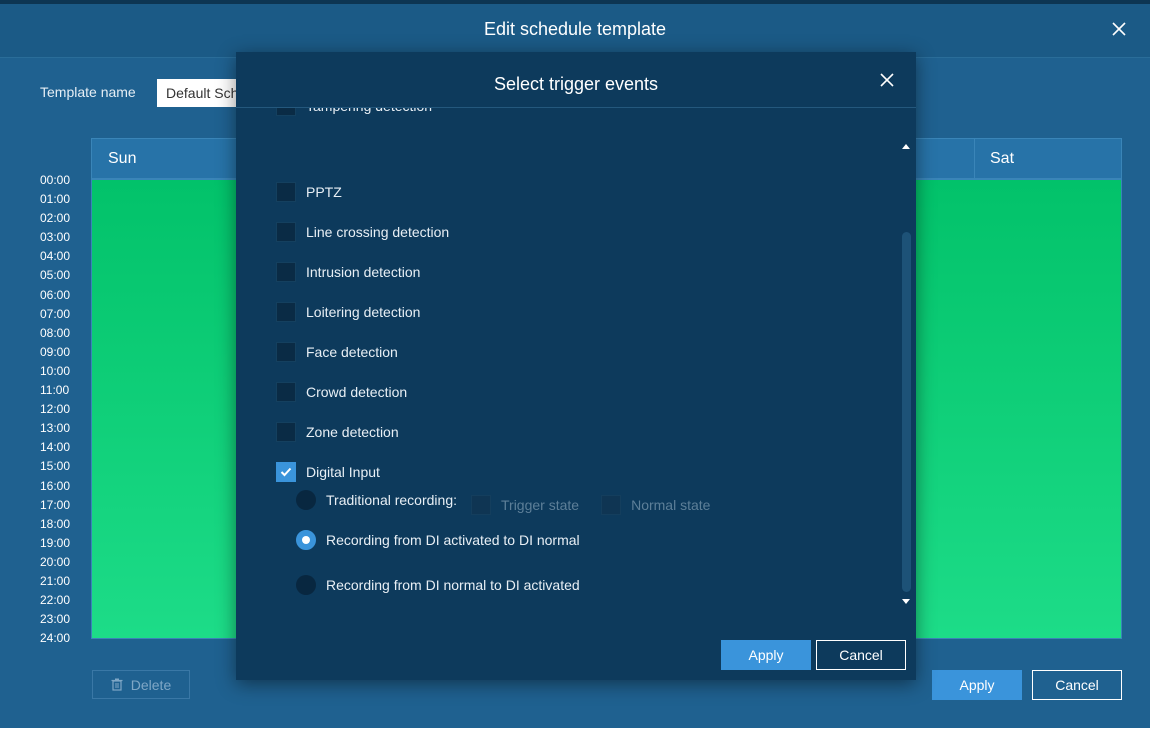 The height and width of the screenshot is (731, 1150). What do you see at coordinates (55, 180) in the screenshot?
I see `hour-label: 00:00` at bounding box center [55, 180].